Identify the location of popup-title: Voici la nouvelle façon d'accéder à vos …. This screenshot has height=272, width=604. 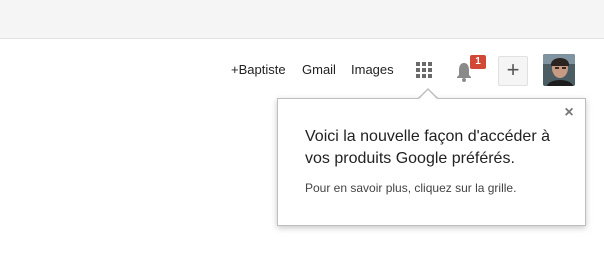
(427, 147).